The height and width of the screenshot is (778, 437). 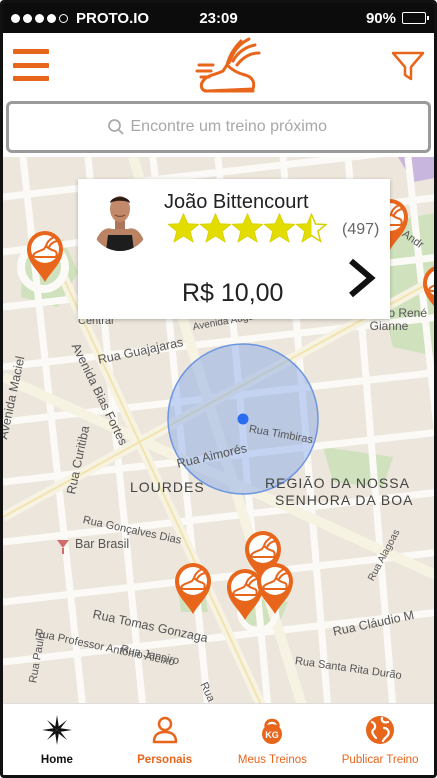 I want to click on status-bar: PROTO.IO 23:09 90%, so click(x=218, y=18).